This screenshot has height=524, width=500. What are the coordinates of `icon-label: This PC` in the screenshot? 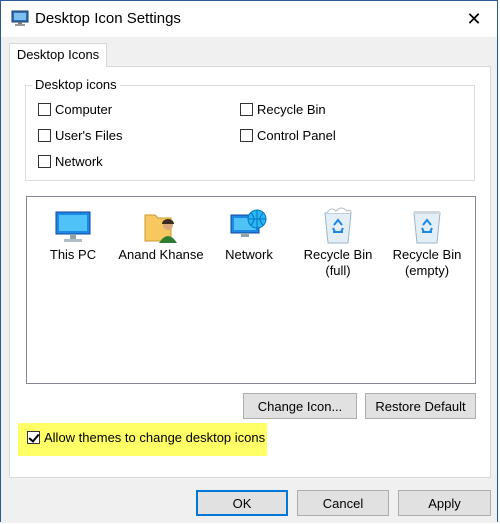 It's located at (73, 254).